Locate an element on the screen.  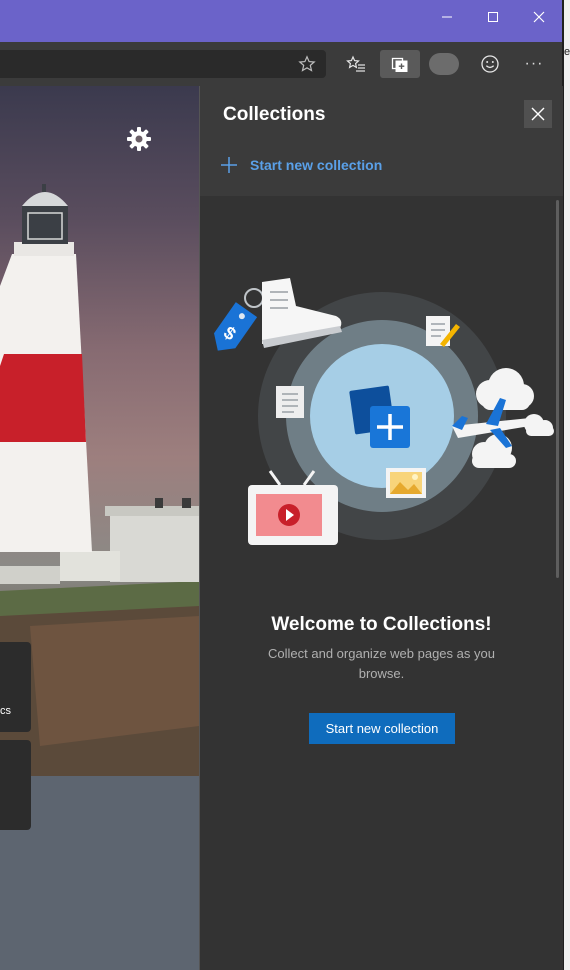
collections-title: Collections is located at coordinates (274, 114).